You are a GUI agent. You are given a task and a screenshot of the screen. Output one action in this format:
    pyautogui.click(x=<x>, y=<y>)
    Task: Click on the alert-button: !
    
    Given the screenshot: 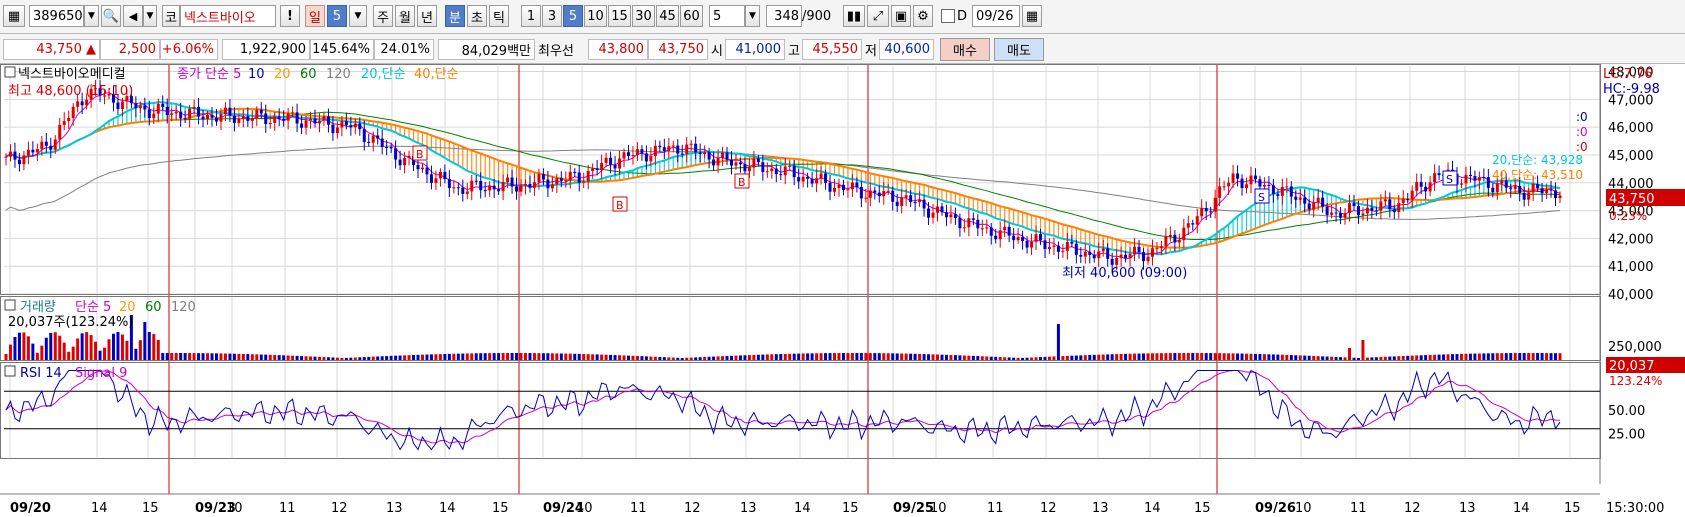 What is the action you would take?
    pyautogui.click(x=290, y=16)
    